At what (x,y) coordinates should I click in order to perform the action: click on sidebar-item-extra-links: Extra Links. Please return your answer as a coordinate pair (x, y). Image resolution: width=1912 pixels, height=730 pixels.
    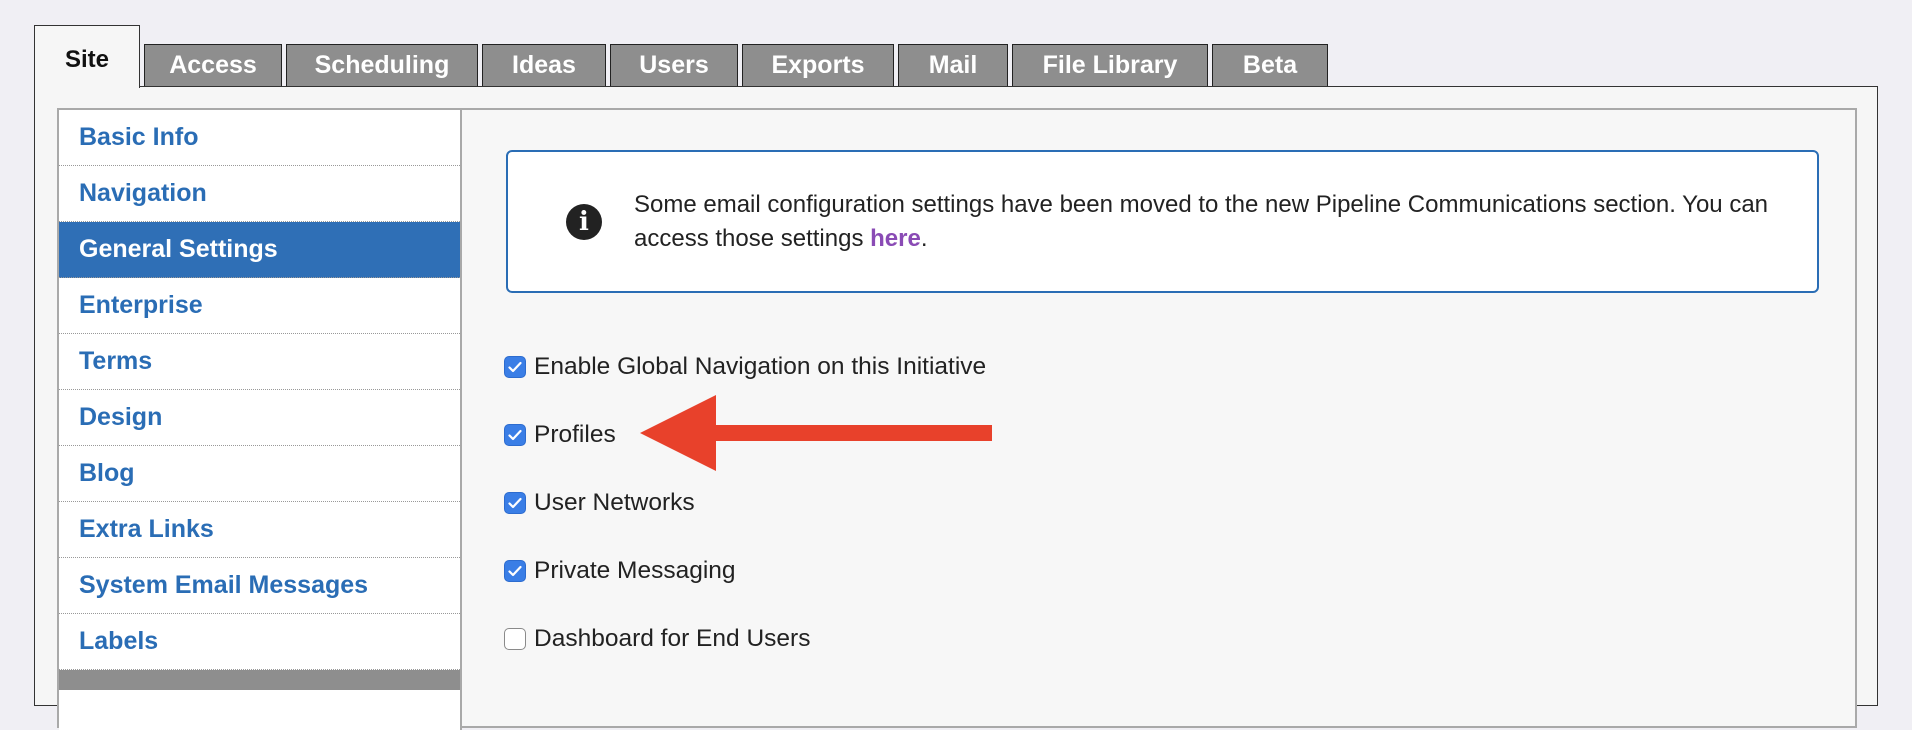
    Looking at the image, I should click on (259, 530).